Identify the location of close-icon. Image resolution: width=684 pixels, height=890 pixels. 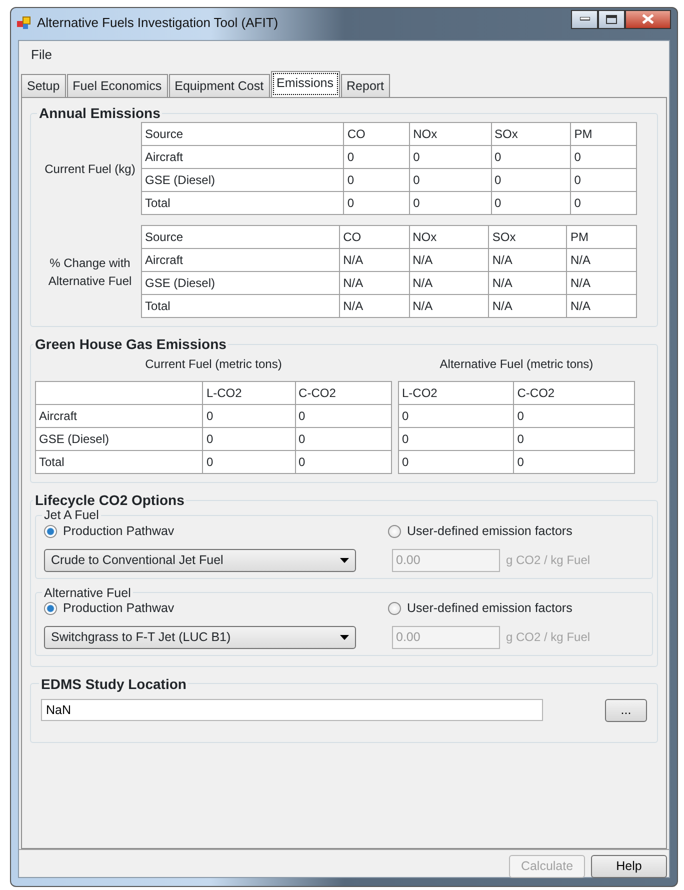
(648, 19).